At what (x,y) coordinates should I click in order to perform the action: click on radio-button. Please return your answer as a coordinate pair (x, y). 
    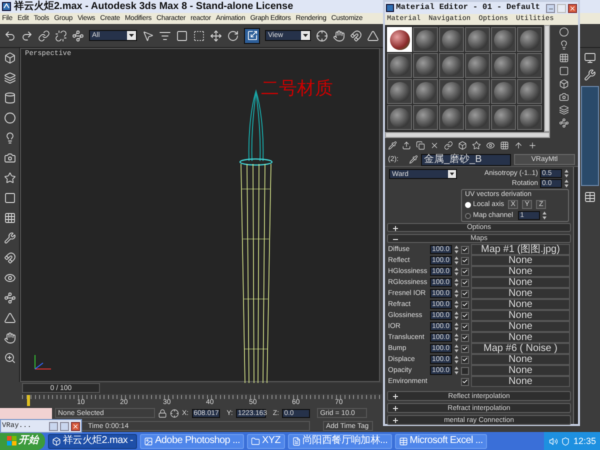
    Looking at the image, I should click on (468, 215).